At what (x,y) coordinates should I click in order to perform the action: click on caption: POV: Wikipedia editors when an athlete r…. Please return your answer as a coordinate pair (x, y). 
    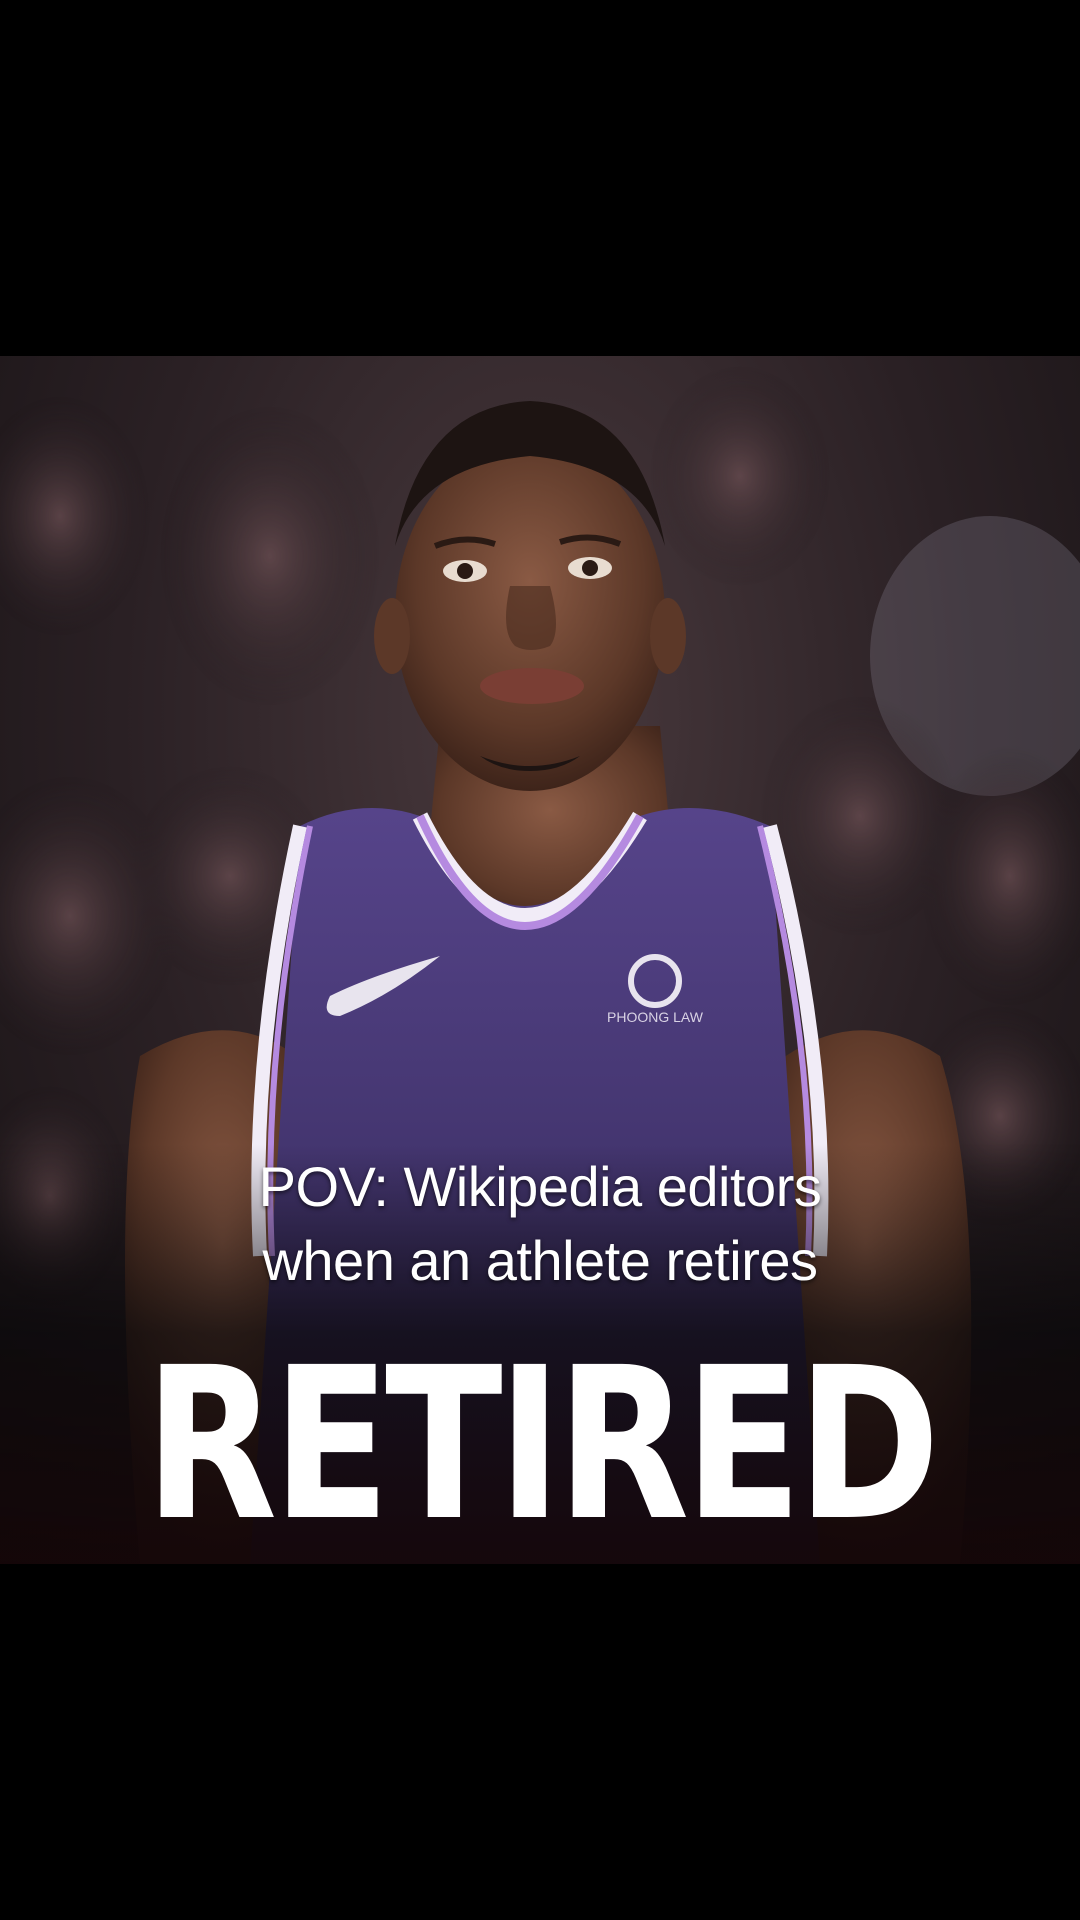
    Looking at the image, I should click on (540, 1224).